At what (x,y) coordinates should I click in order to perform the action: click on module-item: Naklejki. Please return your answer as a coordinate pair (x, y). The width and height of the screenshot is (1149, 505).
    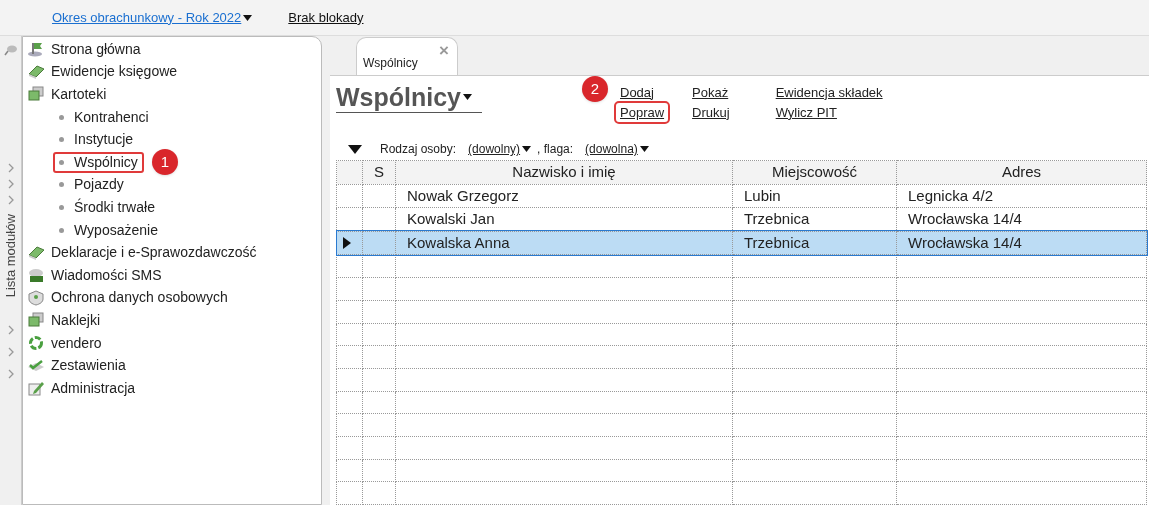
    Looking at the image, I should click on (174, 320).